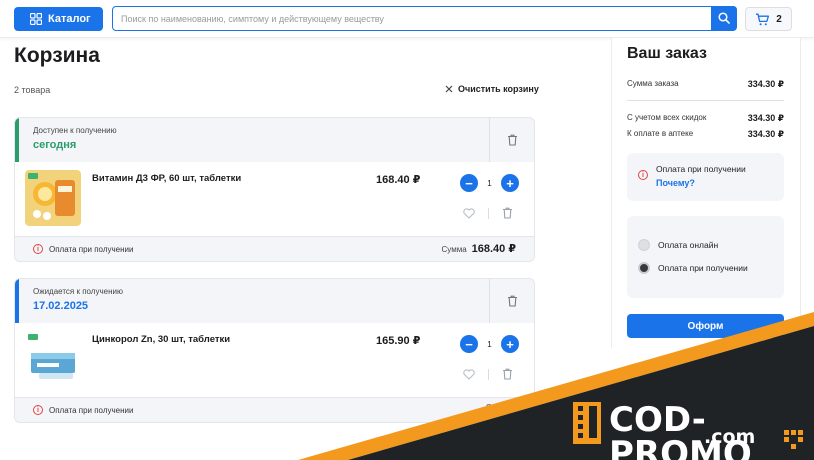  Describe the element at coordinates (55, 145) in the screenshot. I see `availability-date: сегодня` at that location.